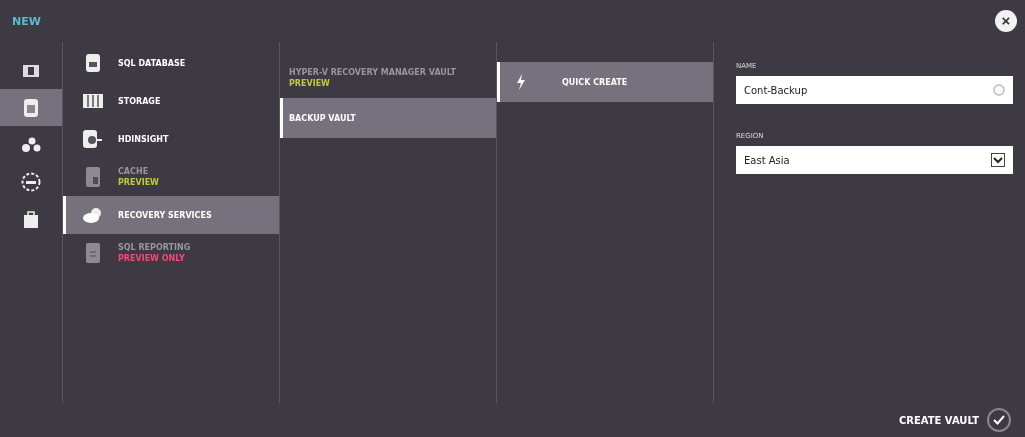 The width and height of the screenshot is (1025, 437). I want to click on server-icon, so click(93, 177).